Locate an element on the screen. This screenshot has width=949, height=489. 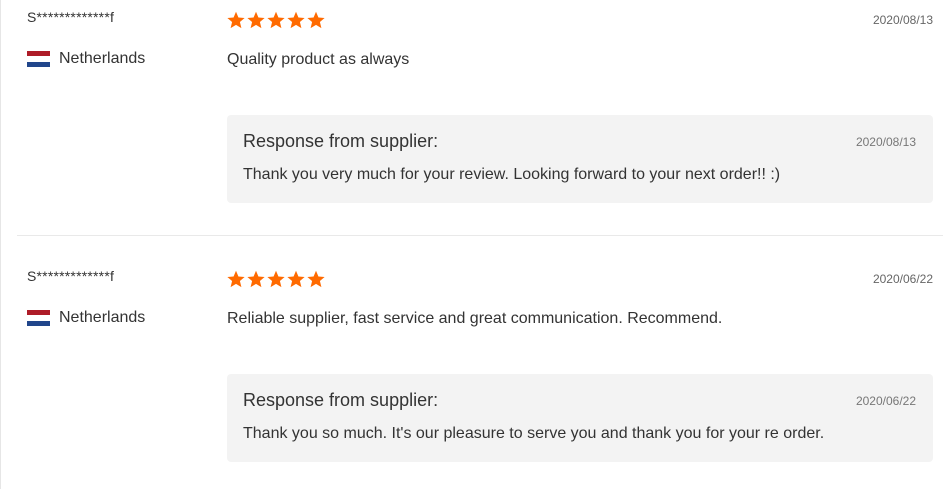
review-date: 2020/08/13 is located at coordinates (902, 20).